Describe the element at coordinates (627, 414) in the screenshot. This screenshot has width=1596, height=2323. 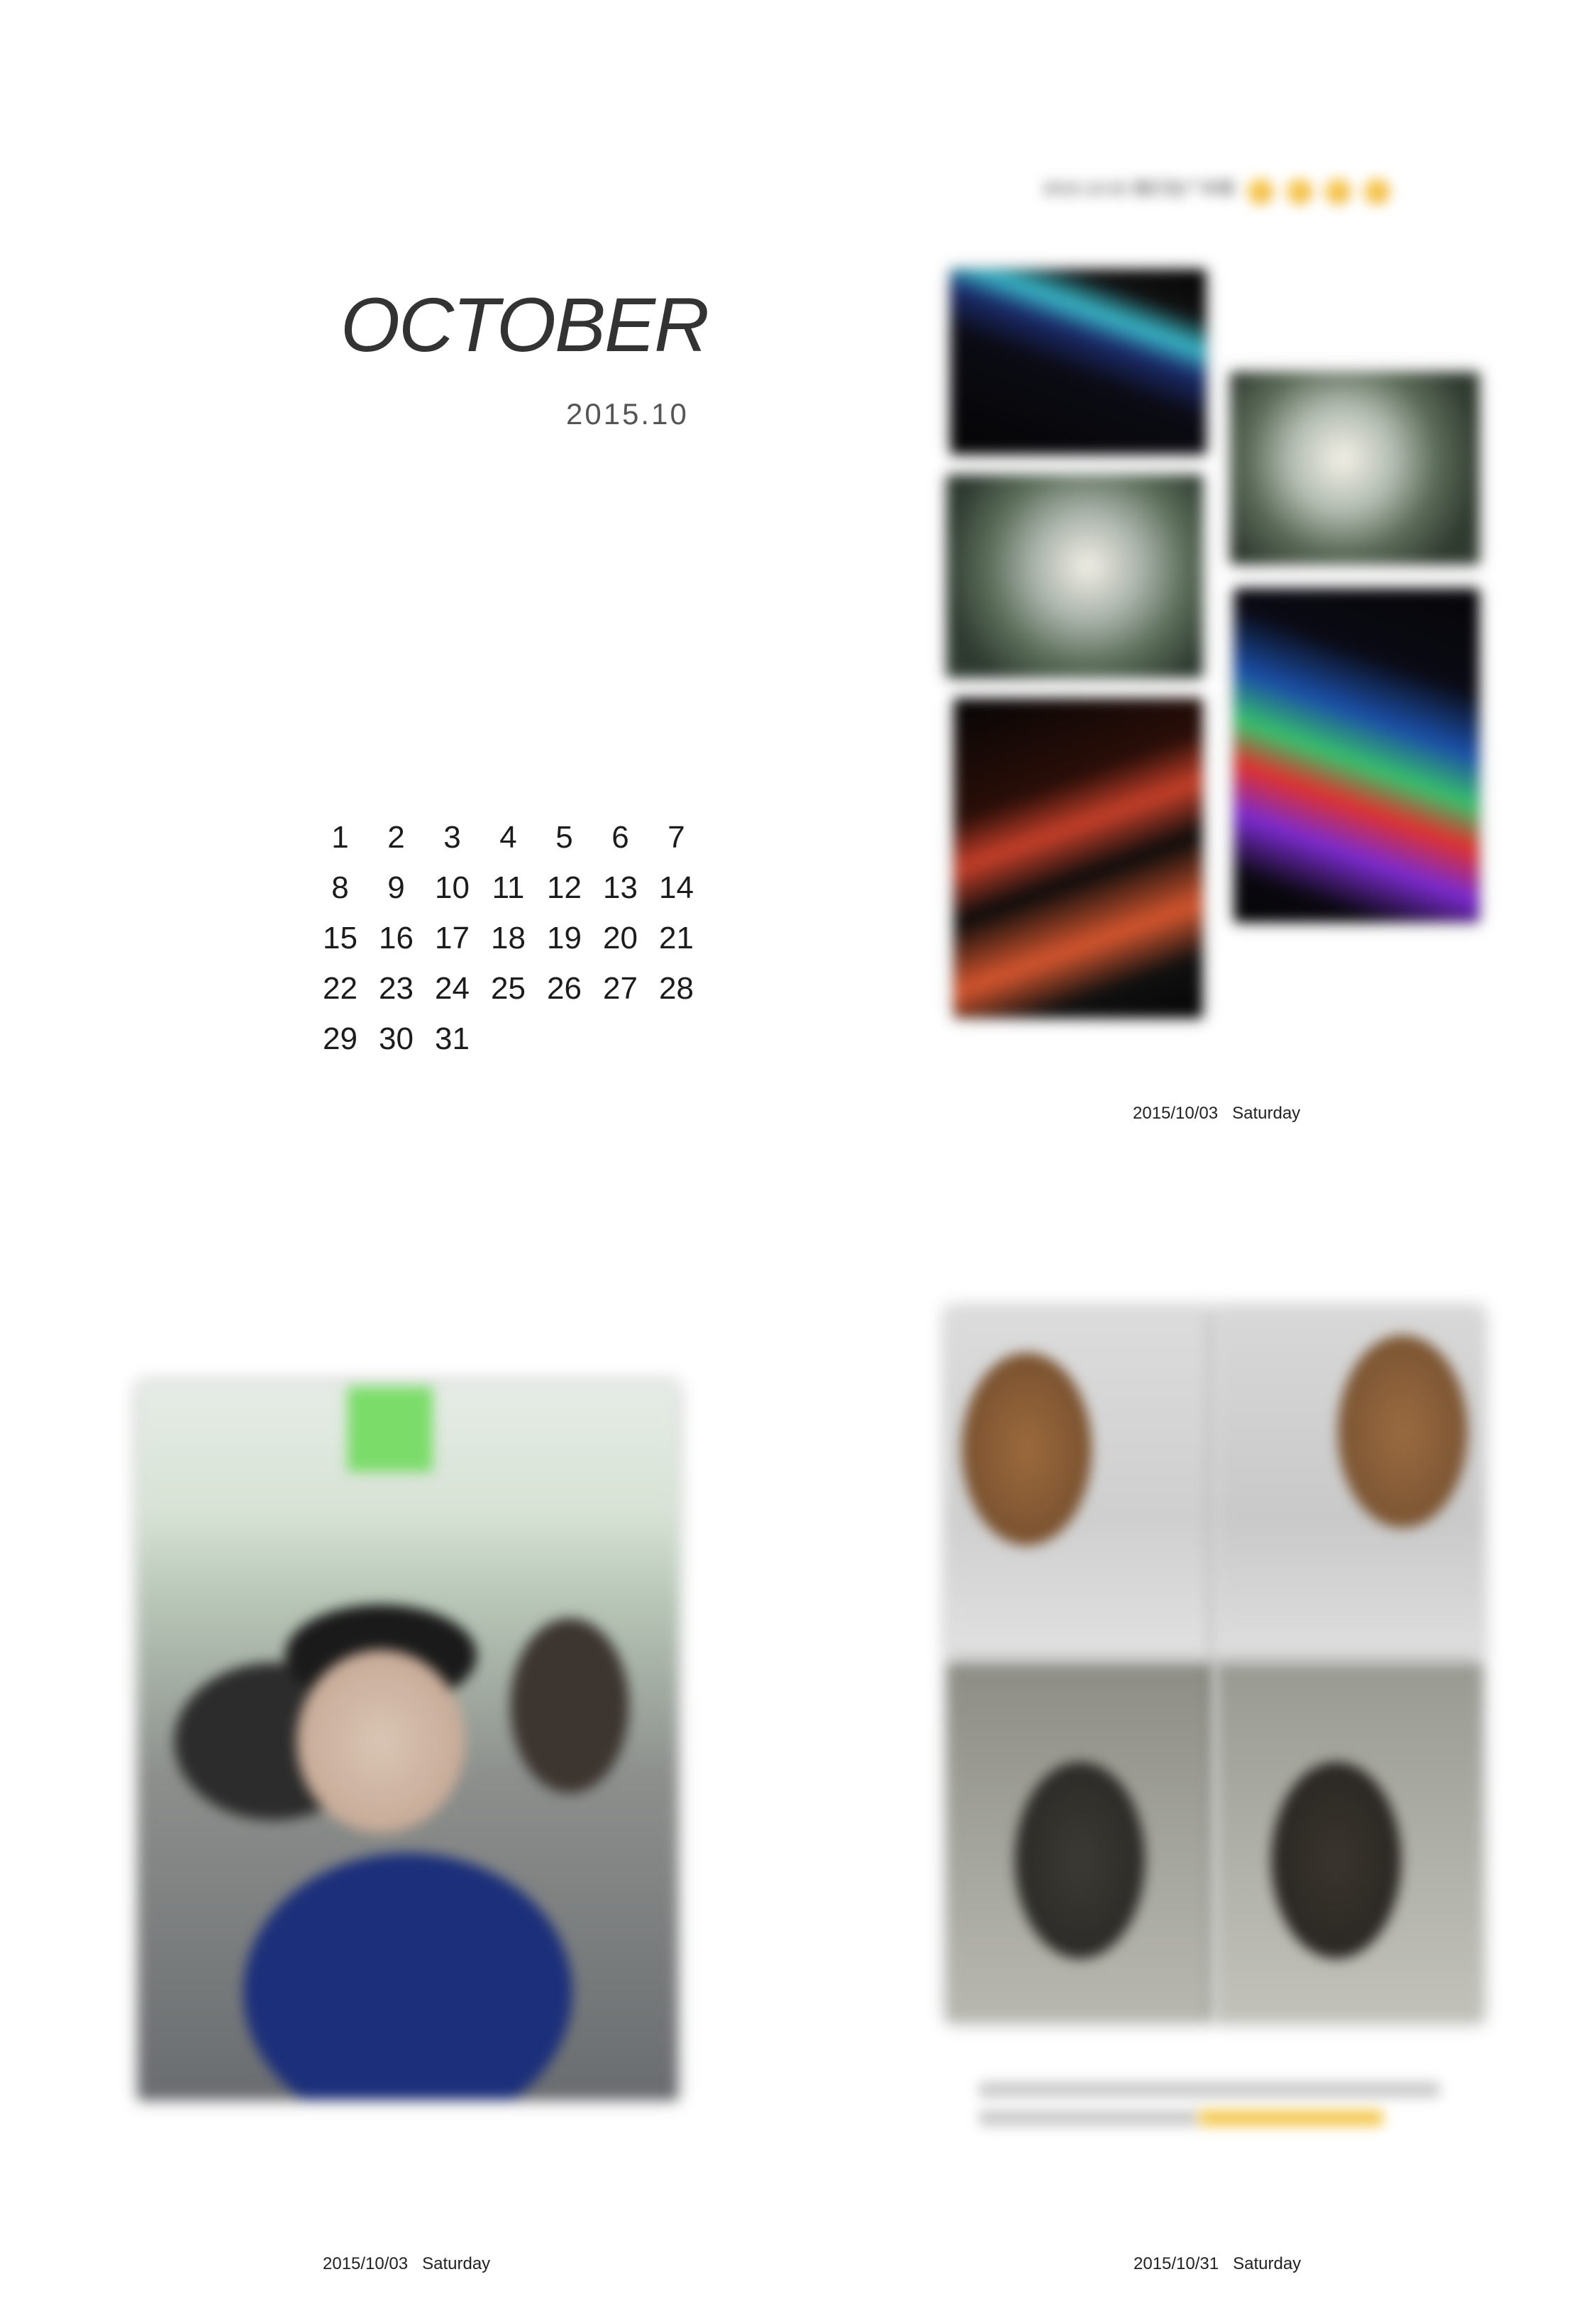
I see `month-subtitle: 2015.10` at that location.